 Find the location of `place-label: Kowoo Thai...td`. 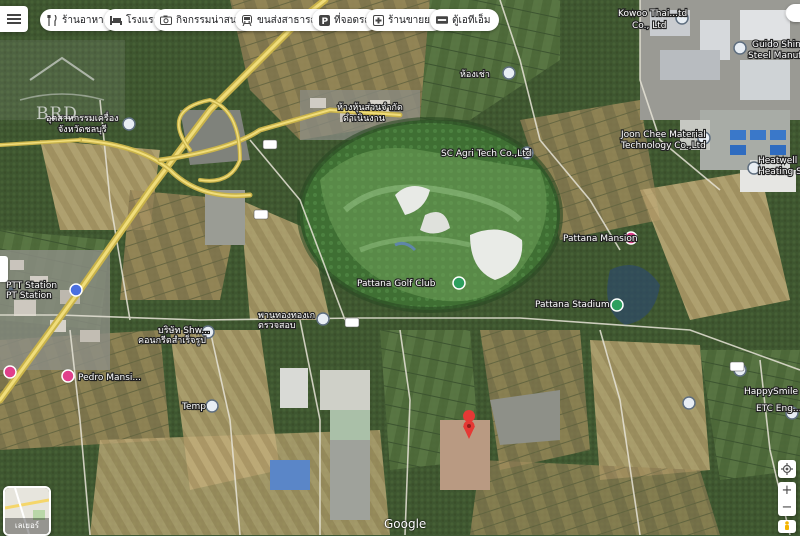

place-label: Kowoo Thai...td is located at coordinates (652, 14).